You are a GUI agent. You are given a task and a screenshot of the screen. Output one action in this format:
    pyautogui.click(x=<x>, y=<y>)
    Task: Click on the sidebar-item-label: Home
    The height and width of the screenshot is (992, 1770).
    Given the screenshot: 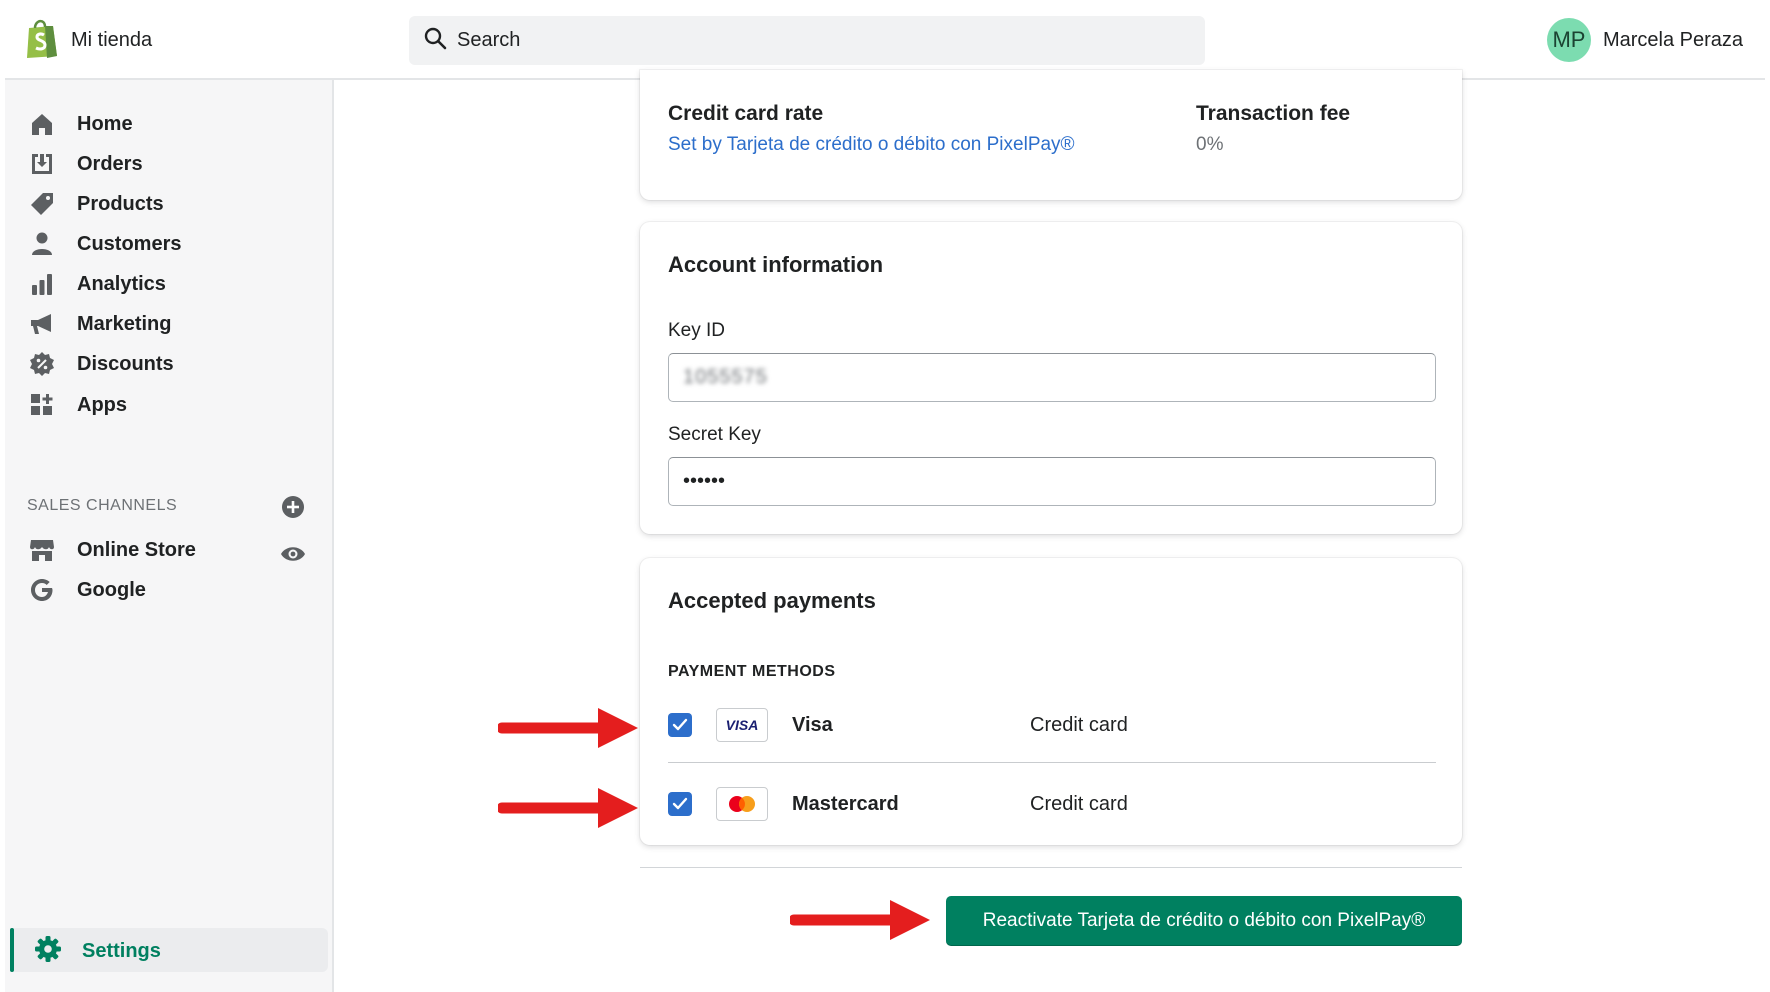 What is the action you would take?
    pyautogui.click(x=105, y=123)
    